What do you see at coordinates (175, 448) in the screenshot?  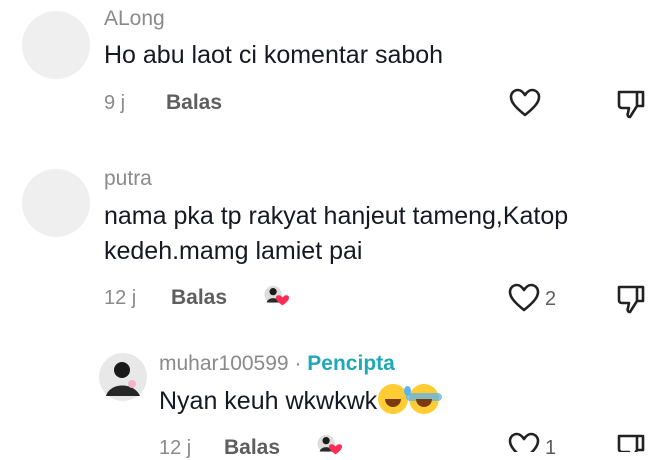 I see `reply-timestamp: 12 j` at bounding box center [175, 448].